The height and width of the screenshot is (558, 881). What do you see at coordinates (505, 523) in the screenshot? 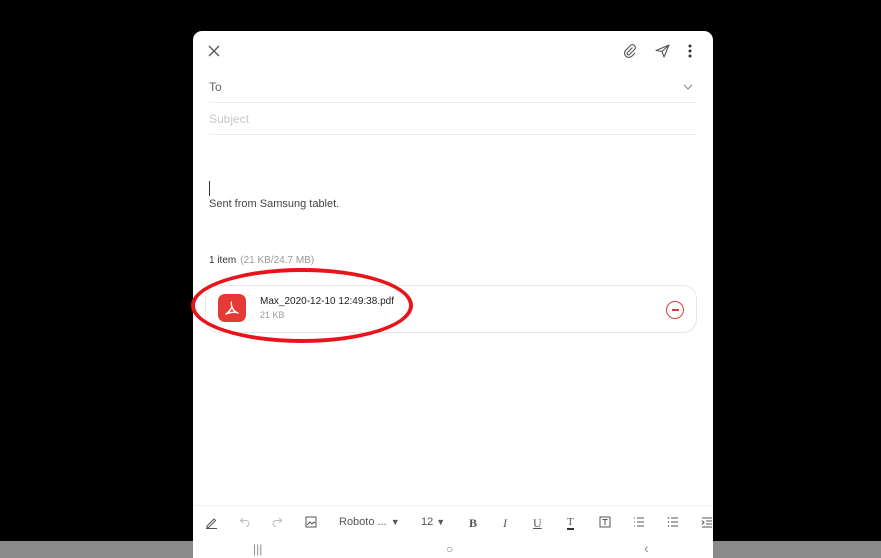
I see `italic-button: I` at bounding box center [505, 523].